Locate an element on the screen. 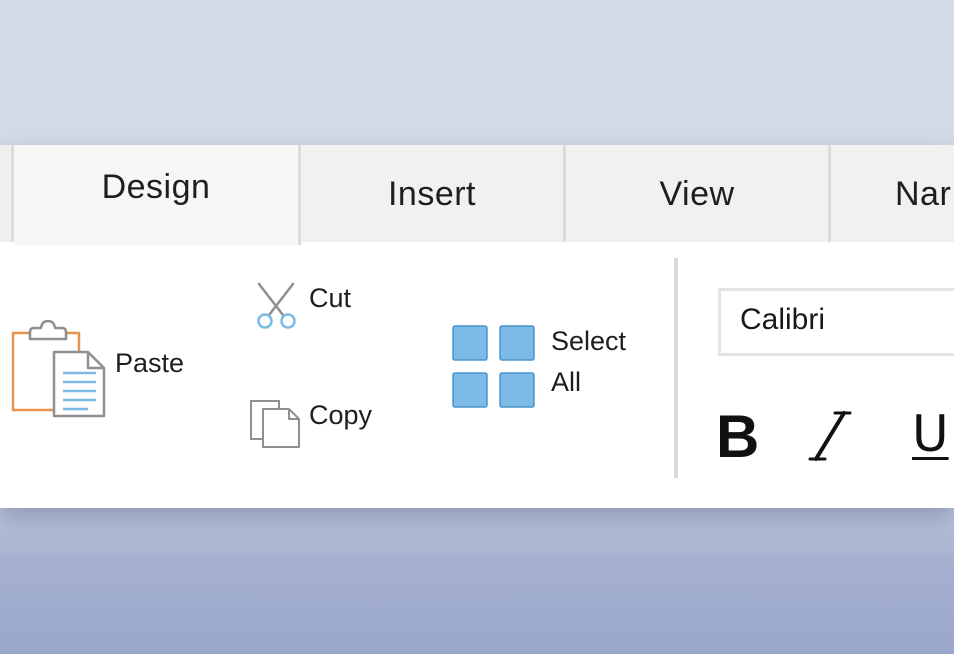  copy-button: Copy is located at coordinates (319, 427).